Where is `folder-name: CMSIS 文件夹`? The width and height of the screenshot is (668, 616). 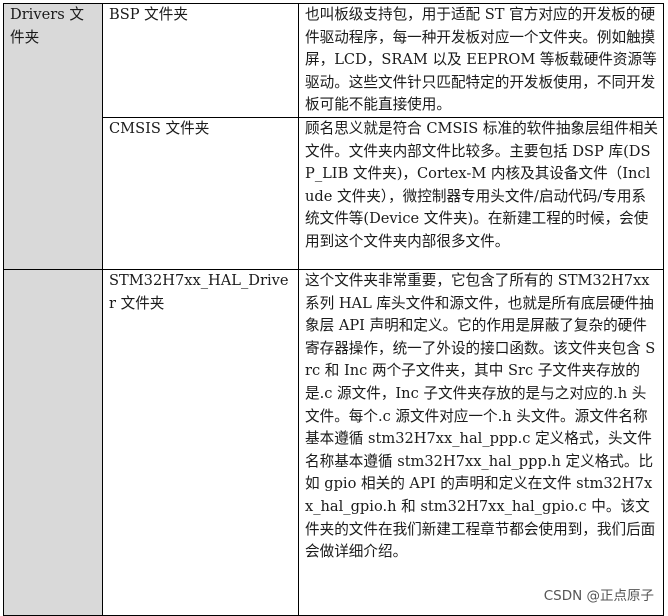 folder-name: CMSIS 文件夹 is located at coordinates (159, 128).